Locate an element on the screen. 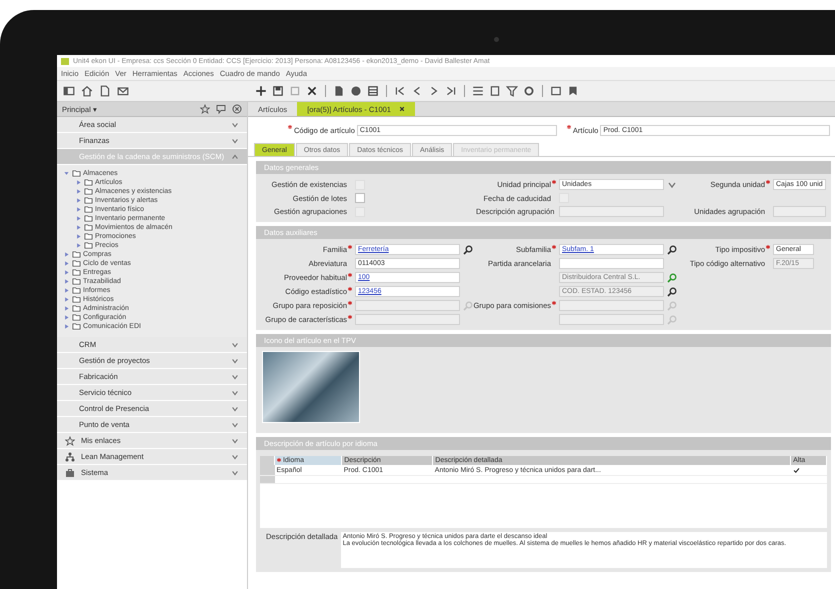 The height and width of the screenshot is (589, 835). filter-icon is located at coordinates (512, 91).